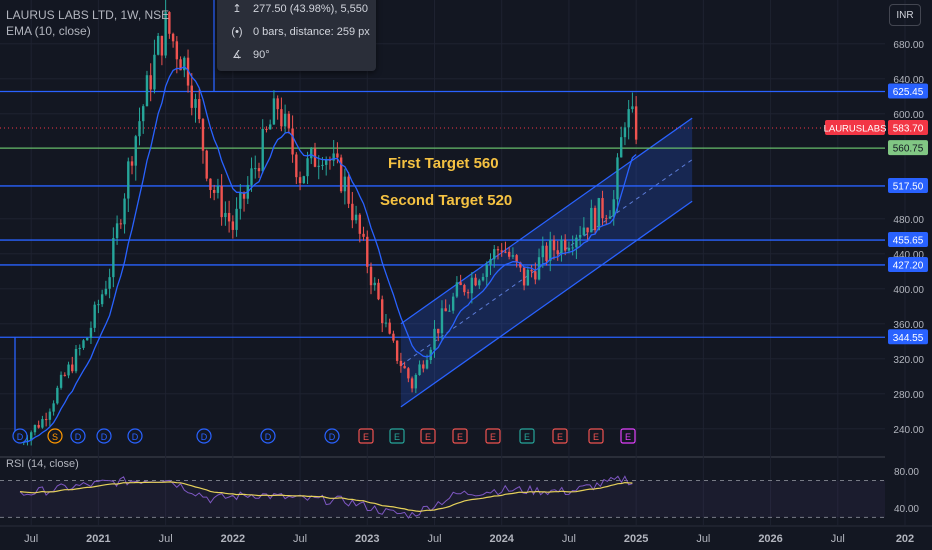  What do you see at coordinates (237, 32) in the screenshot?
I see `bars-icon: (•)` at bounding box center [237, 32].